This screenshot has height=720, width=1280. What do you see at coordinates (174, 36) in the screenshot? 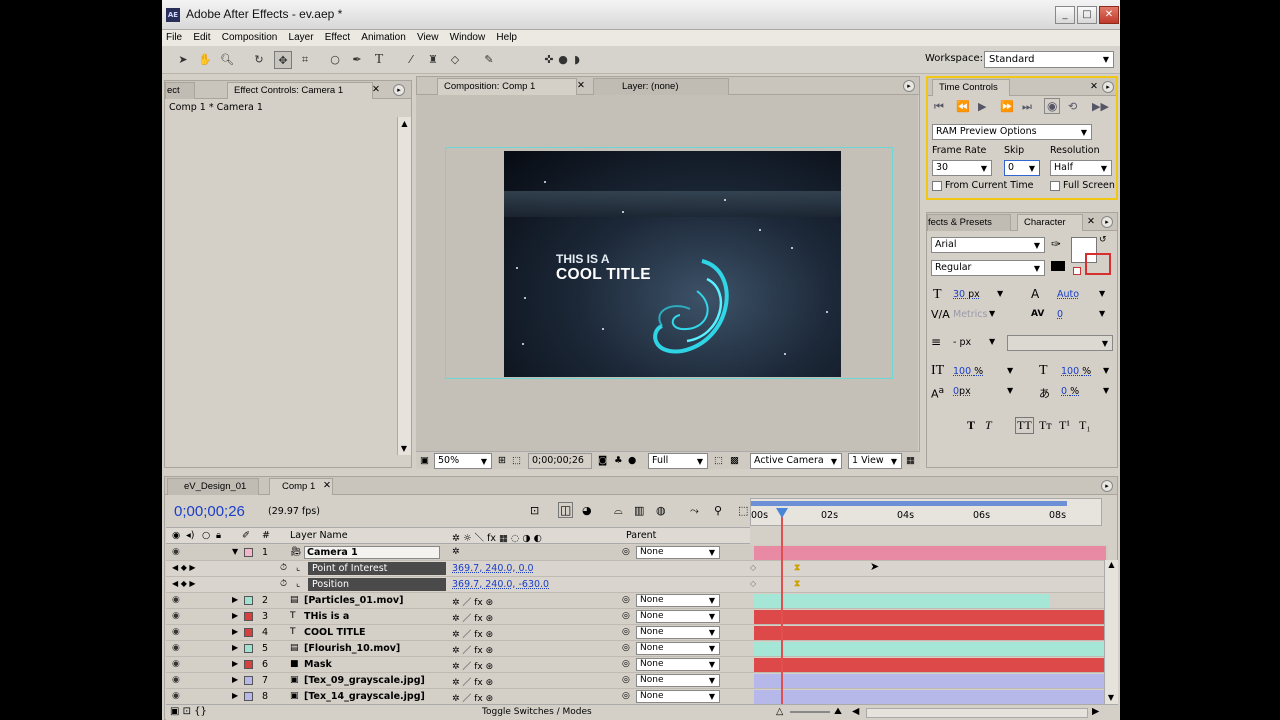
I see `menu-file: File` at bounding box center [174, 36].